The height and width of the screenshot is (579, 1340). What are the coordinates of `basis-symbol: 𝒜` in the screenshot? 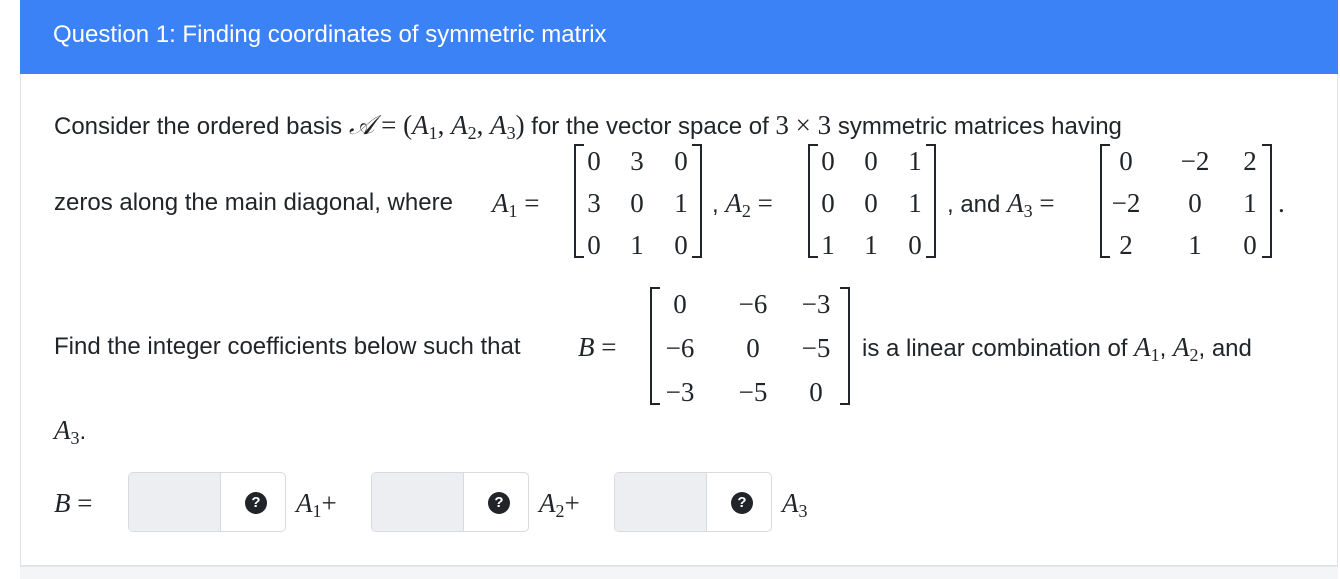 It's located at (361, 125).